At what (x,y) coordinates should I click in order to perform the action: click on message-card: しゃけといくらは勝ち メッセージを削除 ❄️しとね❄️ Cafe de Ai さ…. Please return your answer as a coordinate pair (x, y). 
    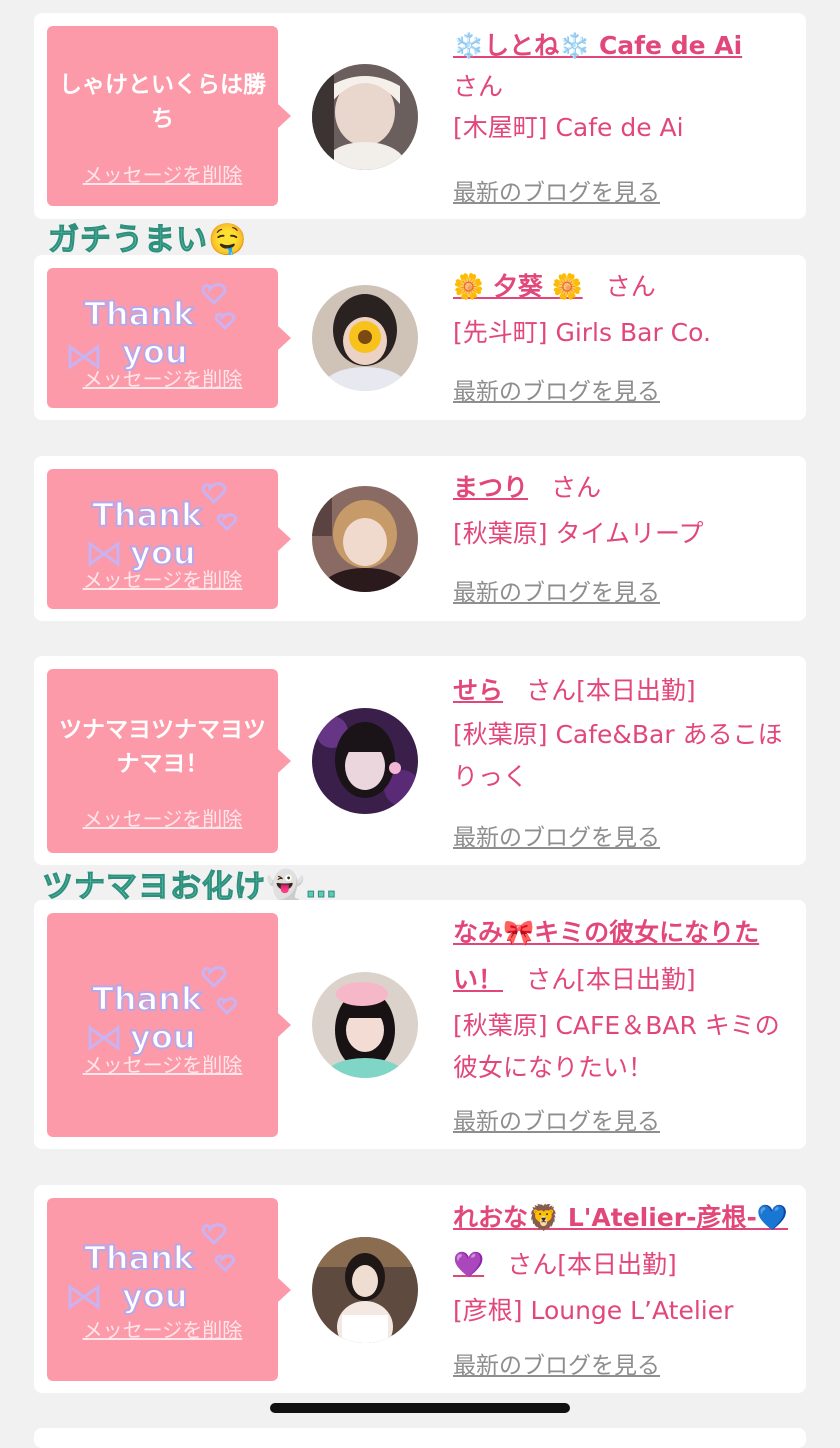
    Looking at the image, I should click on (420, 116).